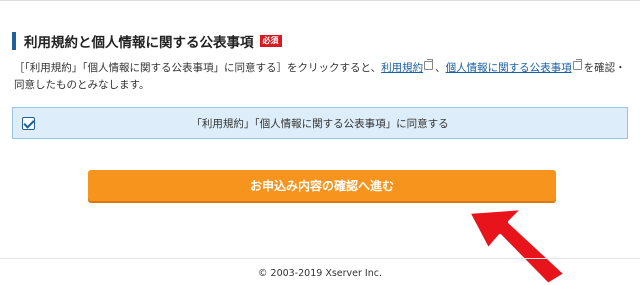  I want to click on section-heading: 利用規約と個人情報に関する公表事項 必須, so click(320, 41).